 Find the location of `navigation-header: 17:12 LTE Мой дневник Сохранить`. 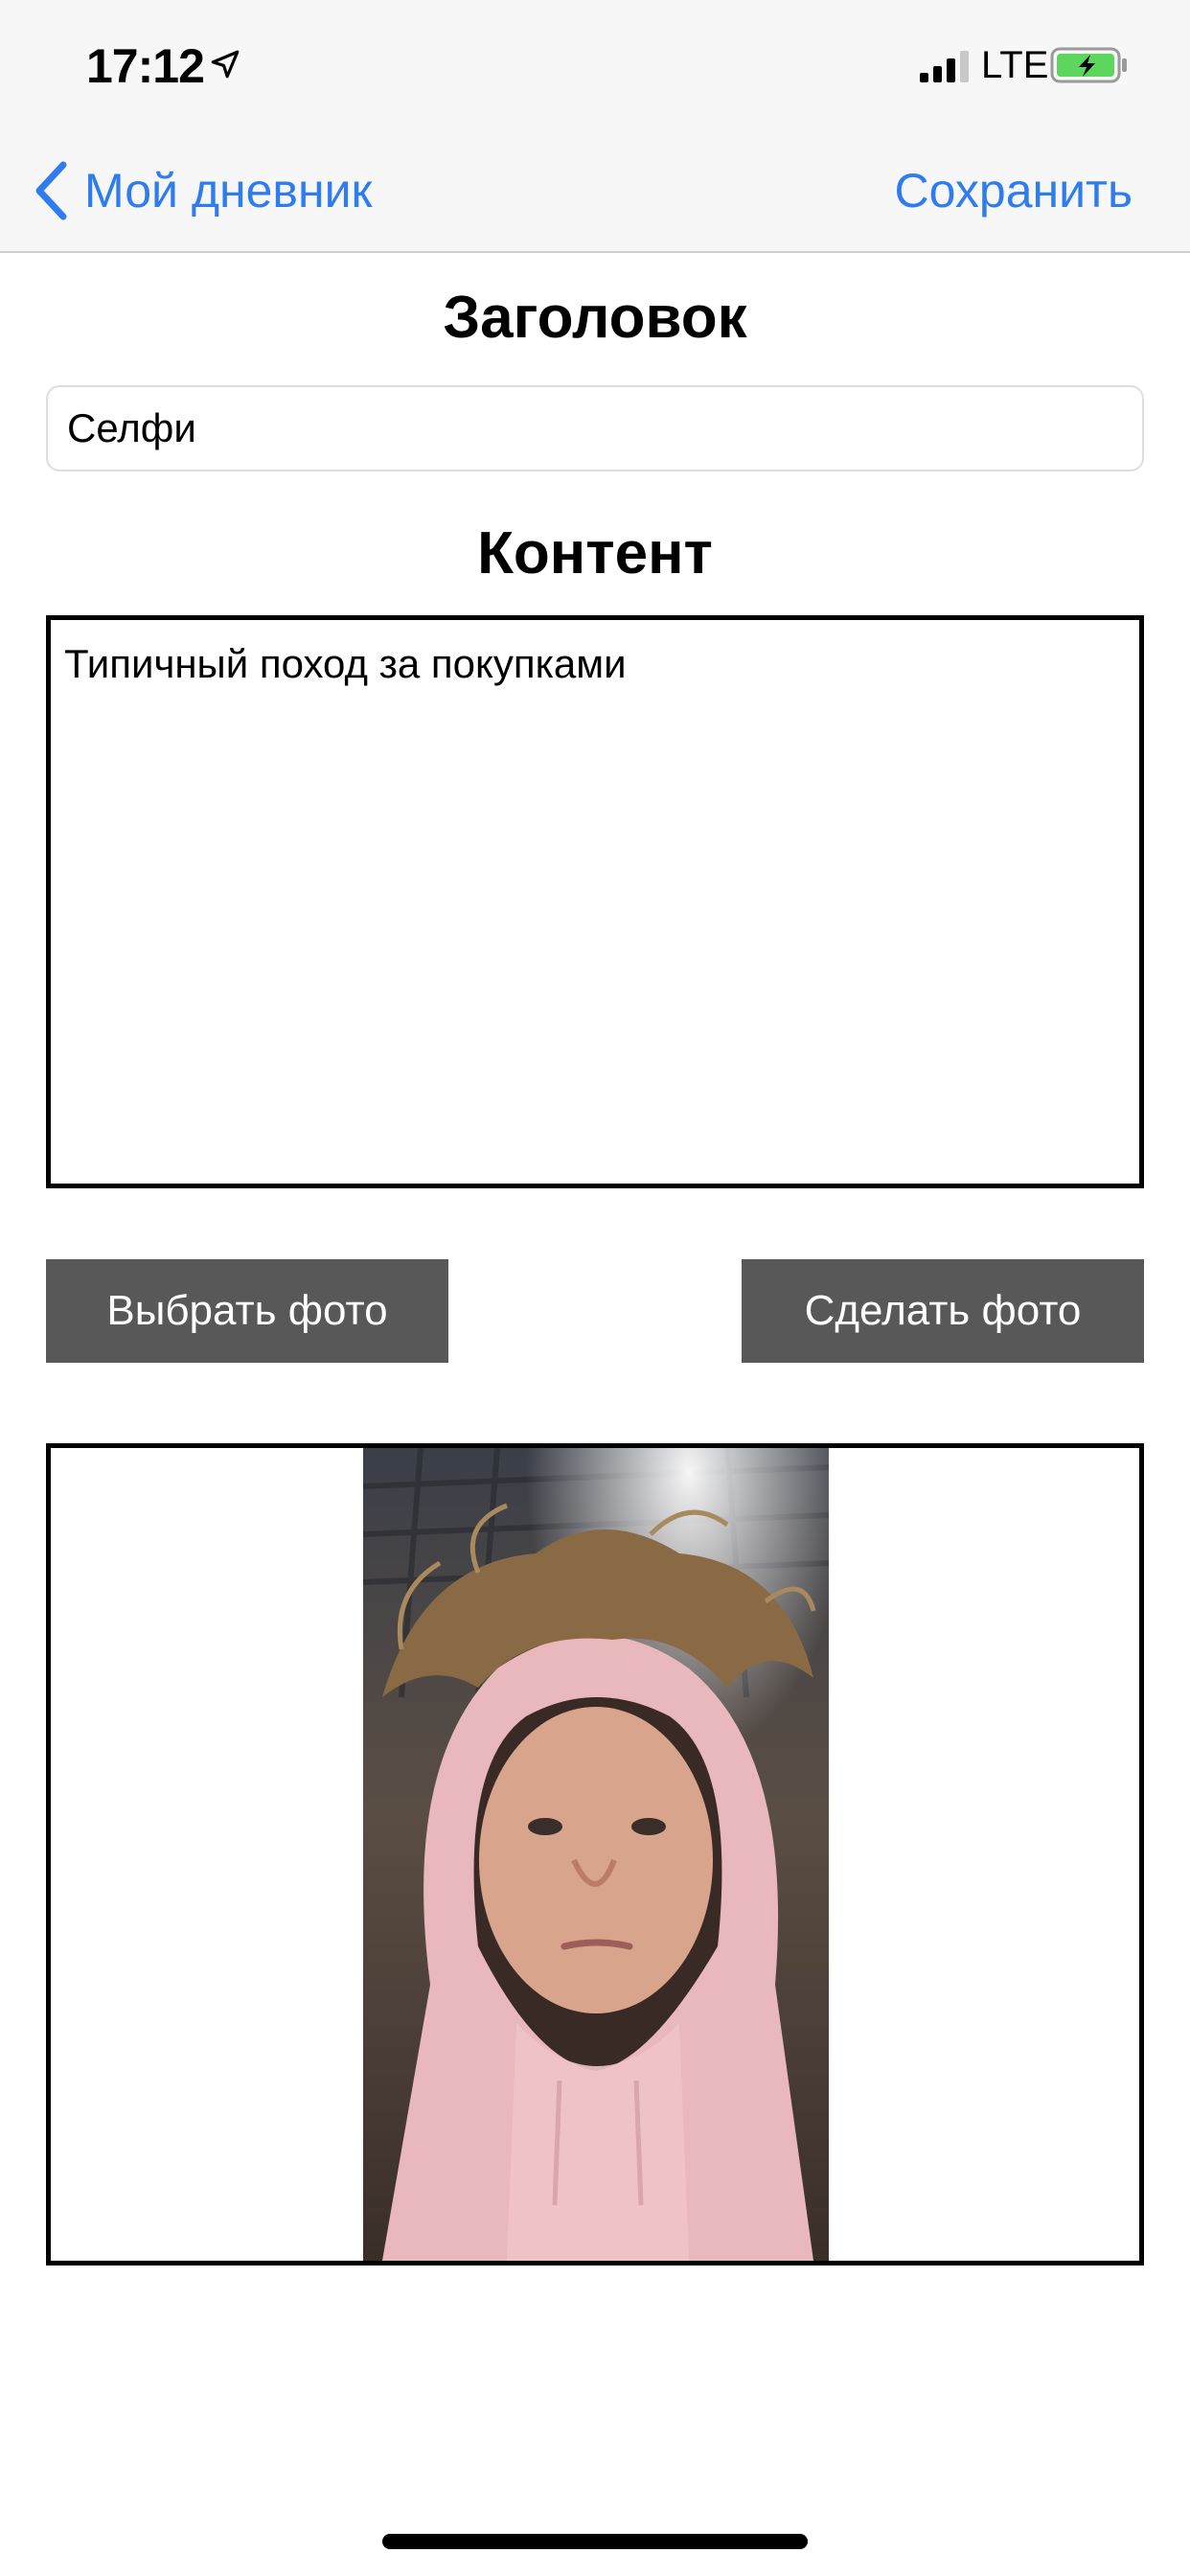

navigation-header: 17:12 LTE Мой дневник Сохранить is located at coordinates (595, 126).